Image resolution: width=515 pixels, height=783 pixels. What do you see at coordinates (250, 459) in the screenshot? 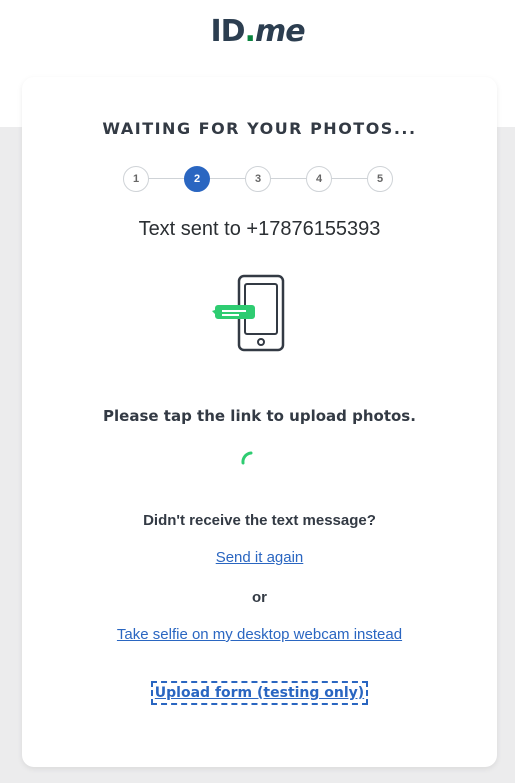
I see `loading-spinner-icon` at bounding box center [250, 459].